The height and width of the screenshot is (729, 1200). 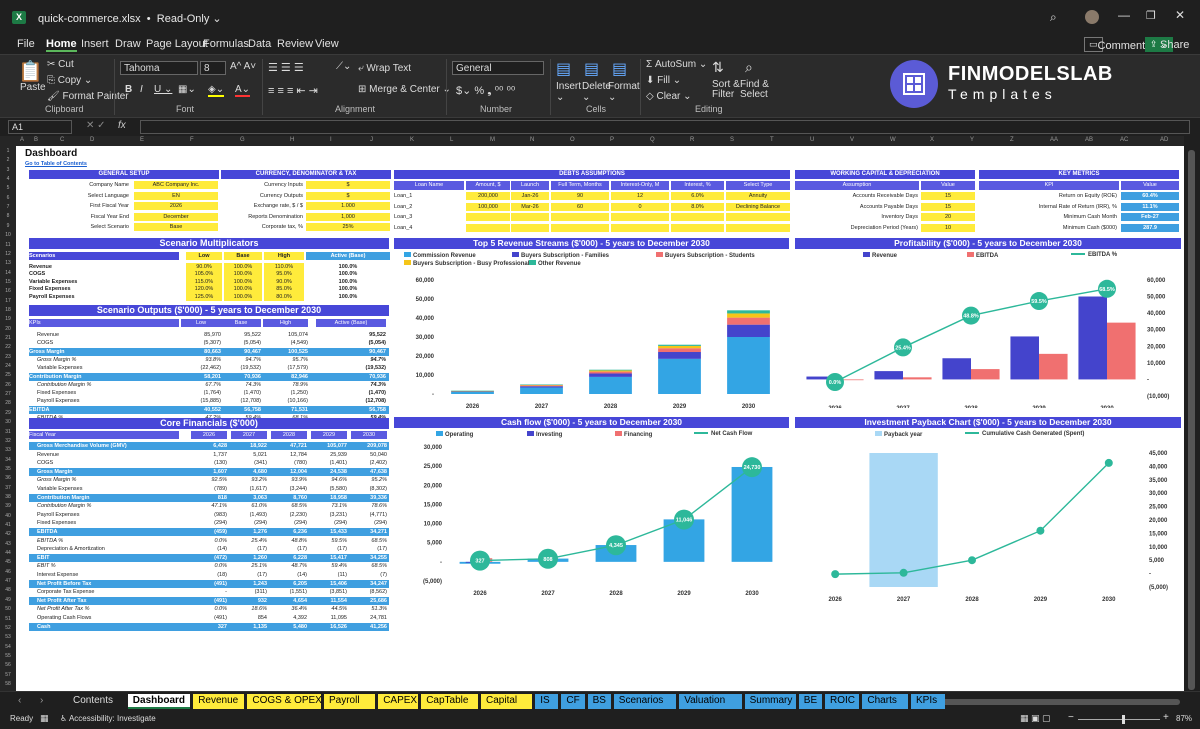 What do you see at coordinates (8, 665) in the screenshot?
I see `row-number: 56` at bounding box center [8, 665].